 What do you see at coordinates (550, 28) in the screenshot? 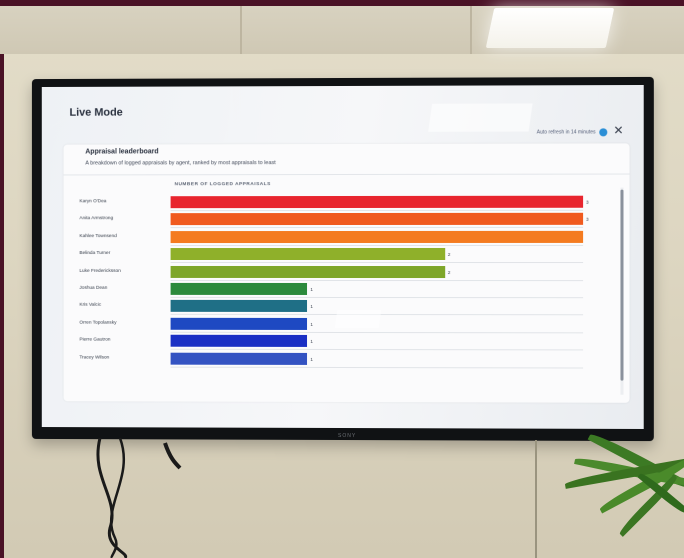
I see `ceiling-light` at bounding box center [550, 28].